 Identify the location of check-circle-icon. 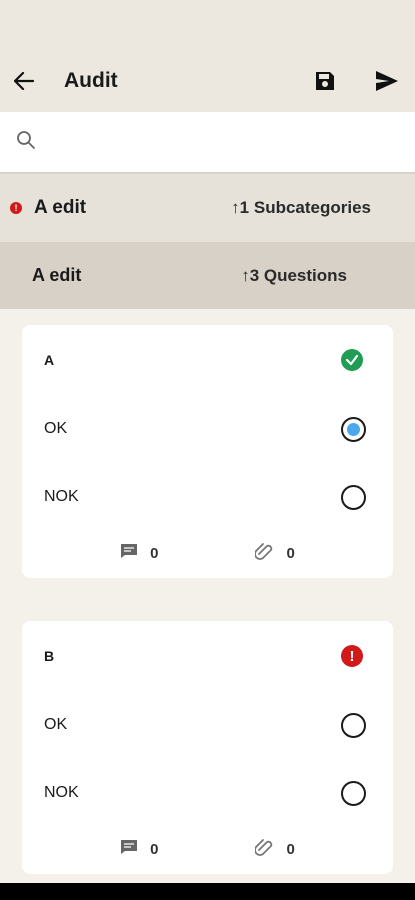
(352, 360).